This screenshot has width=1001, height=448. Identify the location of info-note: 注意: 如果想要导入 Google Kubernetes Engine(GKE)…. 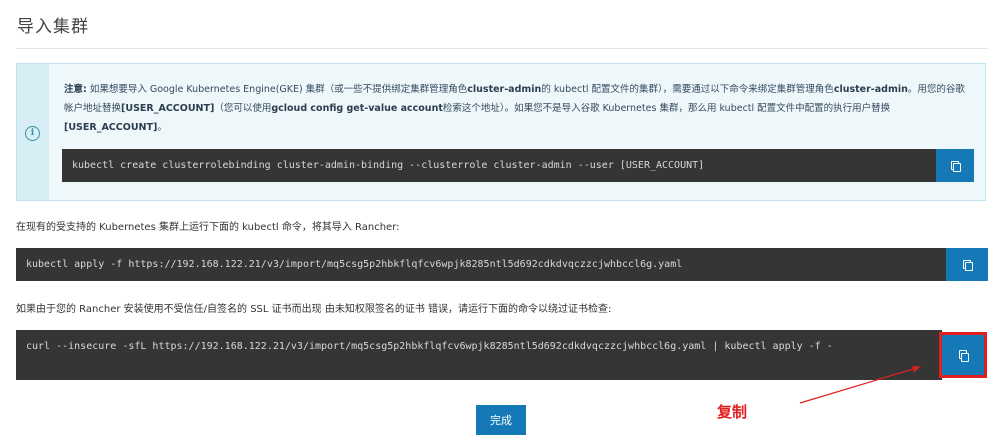
(514, 108).